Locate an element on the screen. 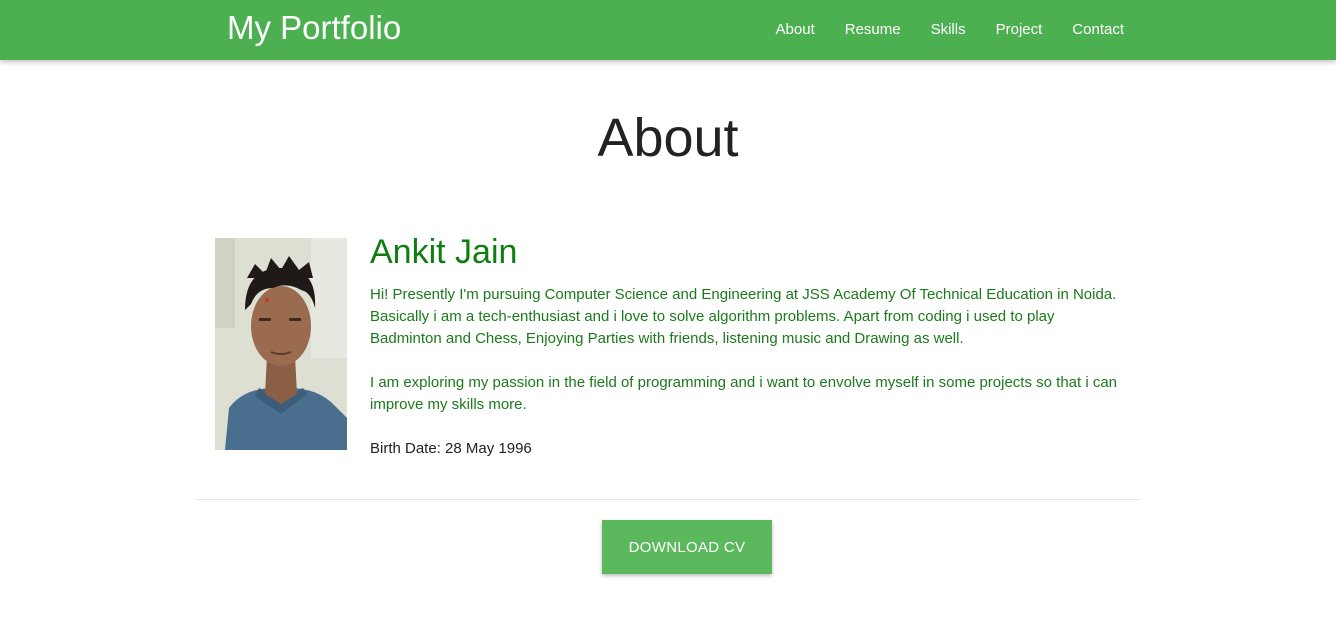  section-divider is located at coordinates (668, 499).